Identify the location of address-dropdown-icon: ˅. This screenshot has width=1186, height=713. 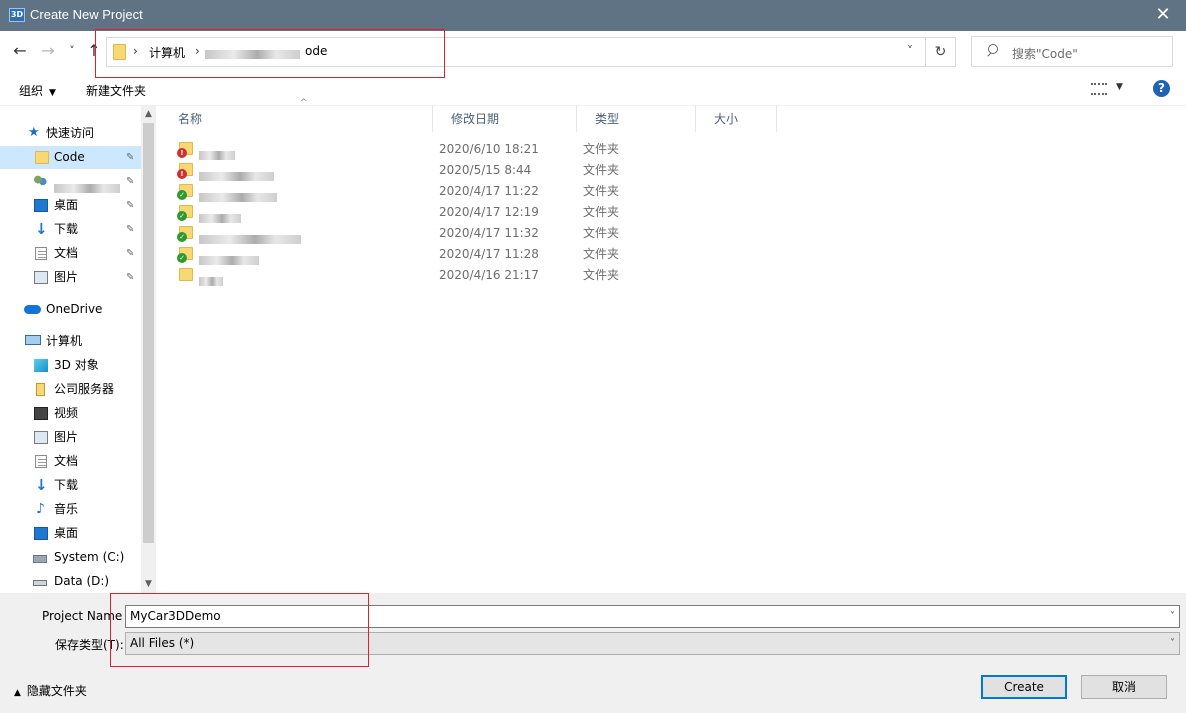
(910, 51).